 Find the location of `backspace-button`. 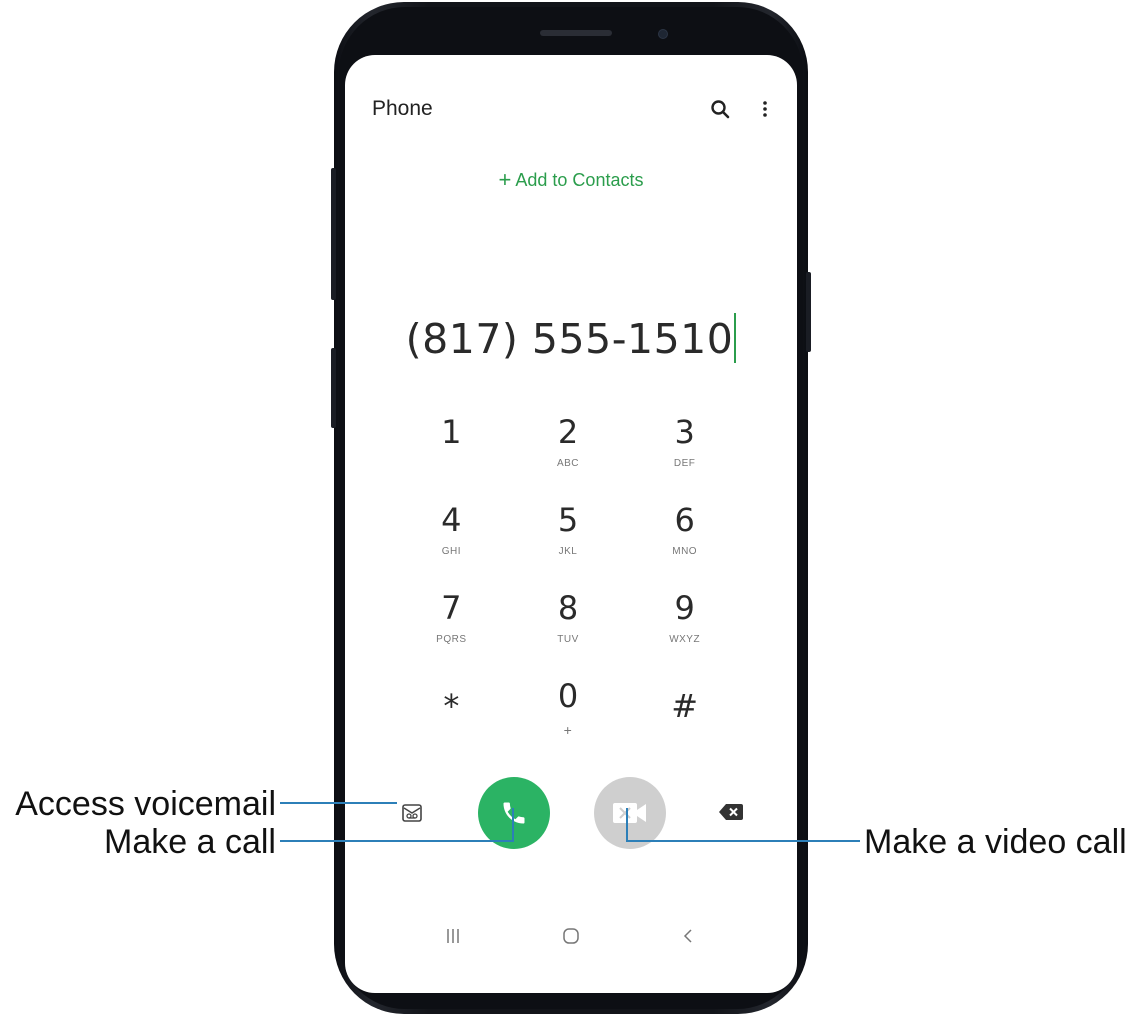

backspace-button is located at coordinates (731, 812).